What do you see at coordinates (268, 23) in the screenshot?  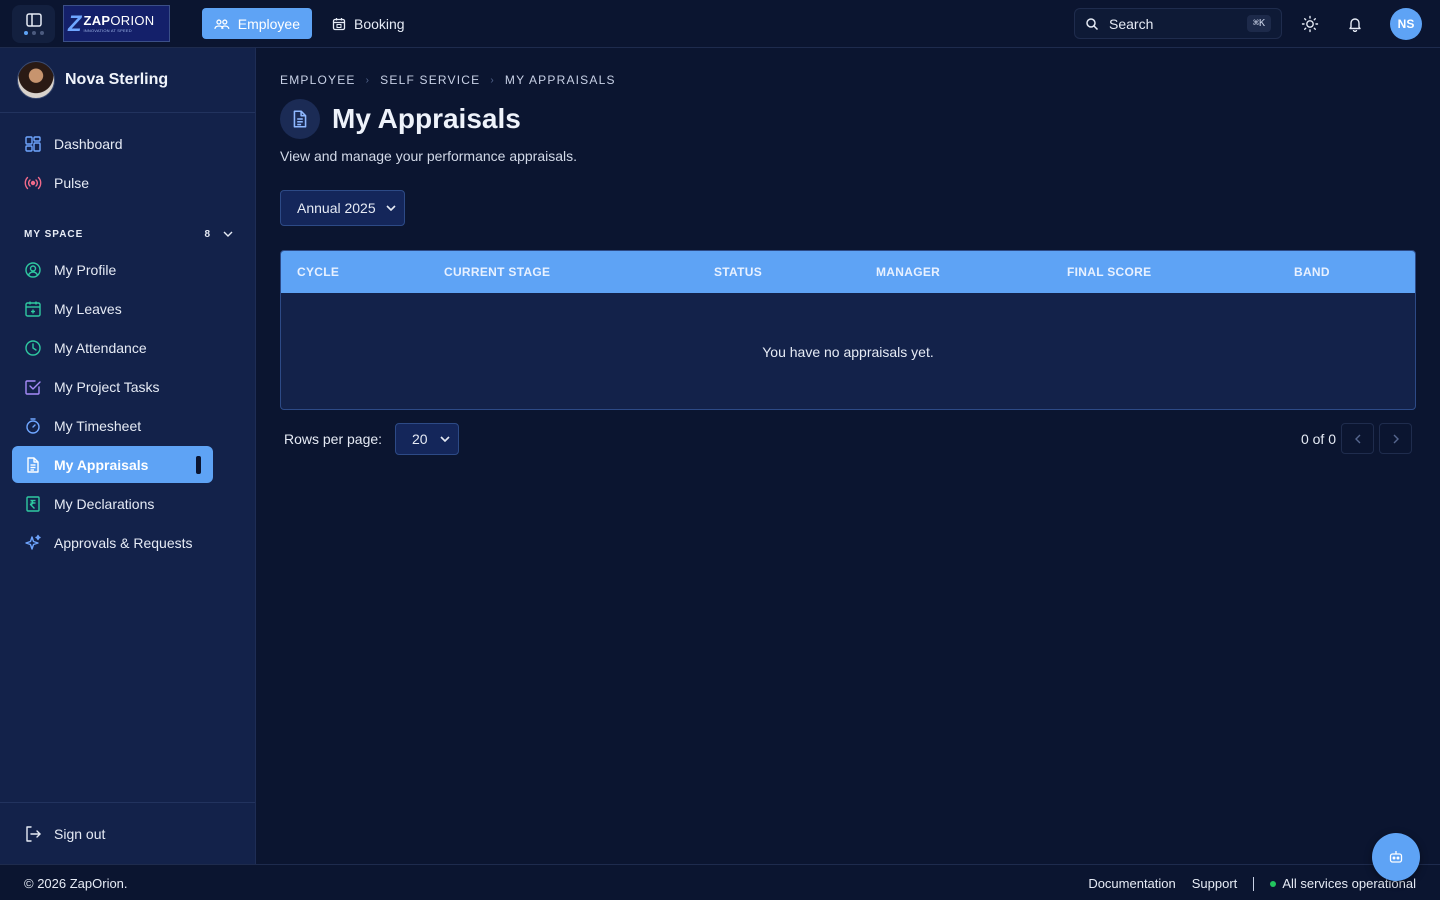 I see `tab-employee-label: Employee` at bounding box center [268, 23].